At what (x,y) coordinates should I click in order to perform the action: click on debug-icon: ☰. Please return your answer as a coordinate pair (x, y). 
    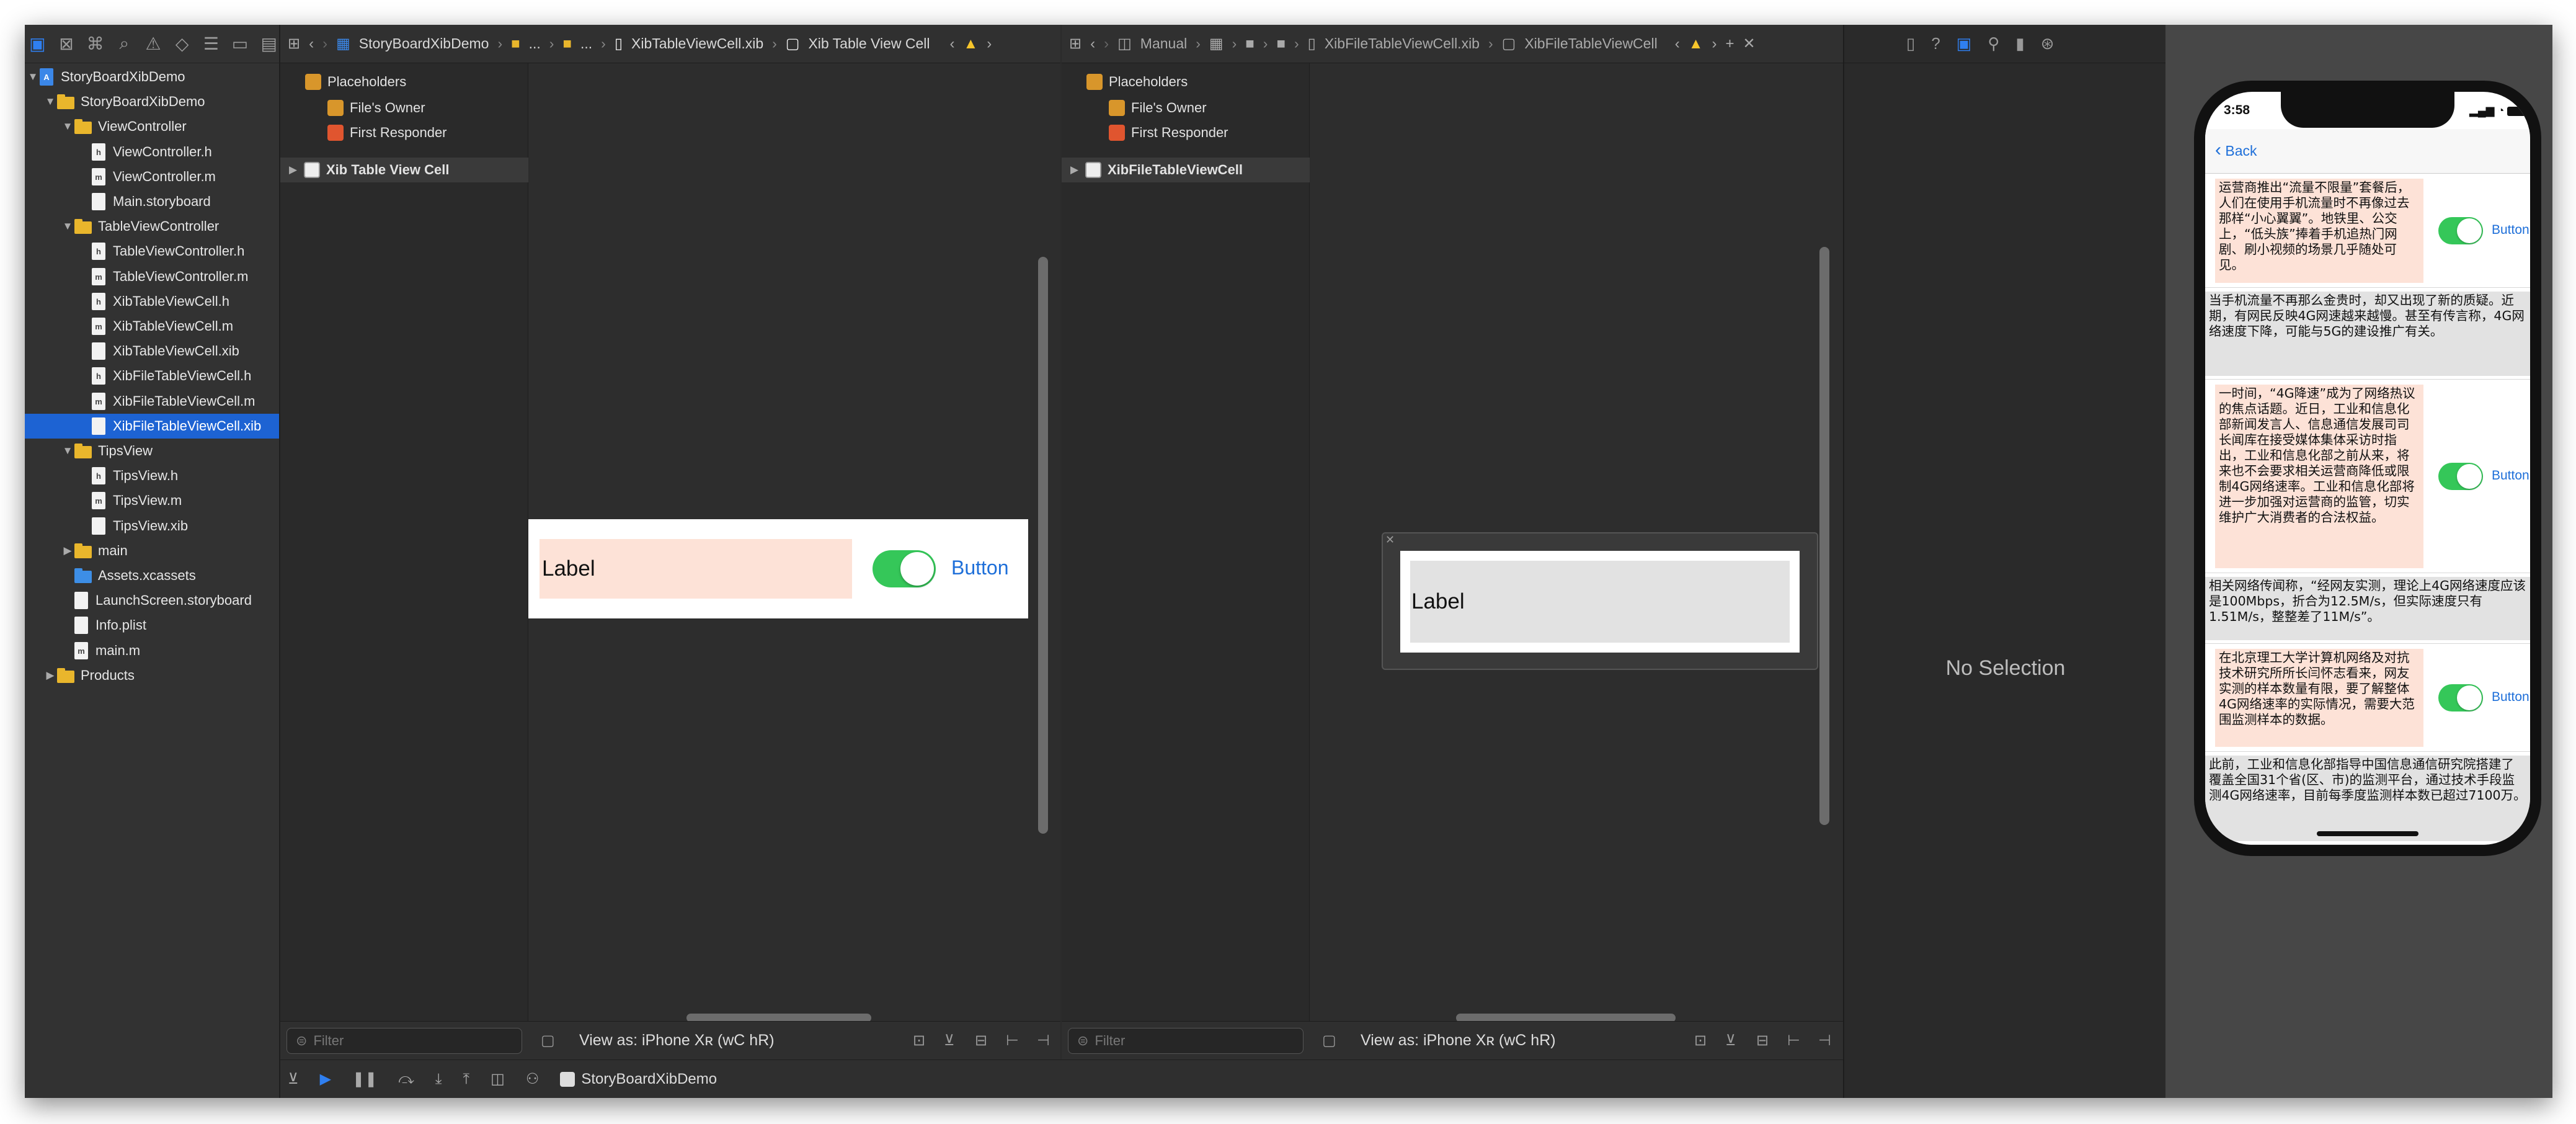
    Looking at the image, I should click on (211, 44).